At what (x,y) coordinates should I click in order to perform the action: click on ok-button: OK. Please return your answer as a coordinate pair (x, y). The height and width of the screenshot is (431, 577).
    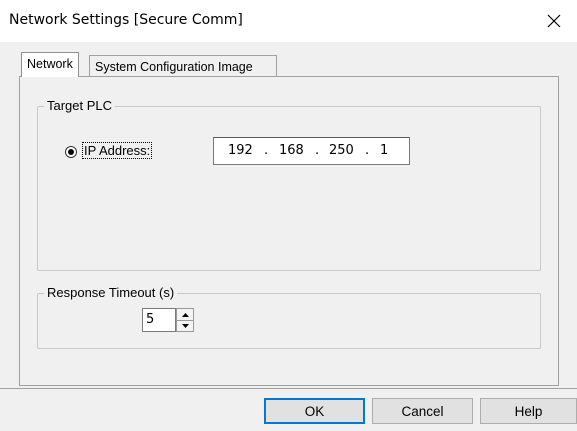
    Looking at the image, I should click on (314, 411).